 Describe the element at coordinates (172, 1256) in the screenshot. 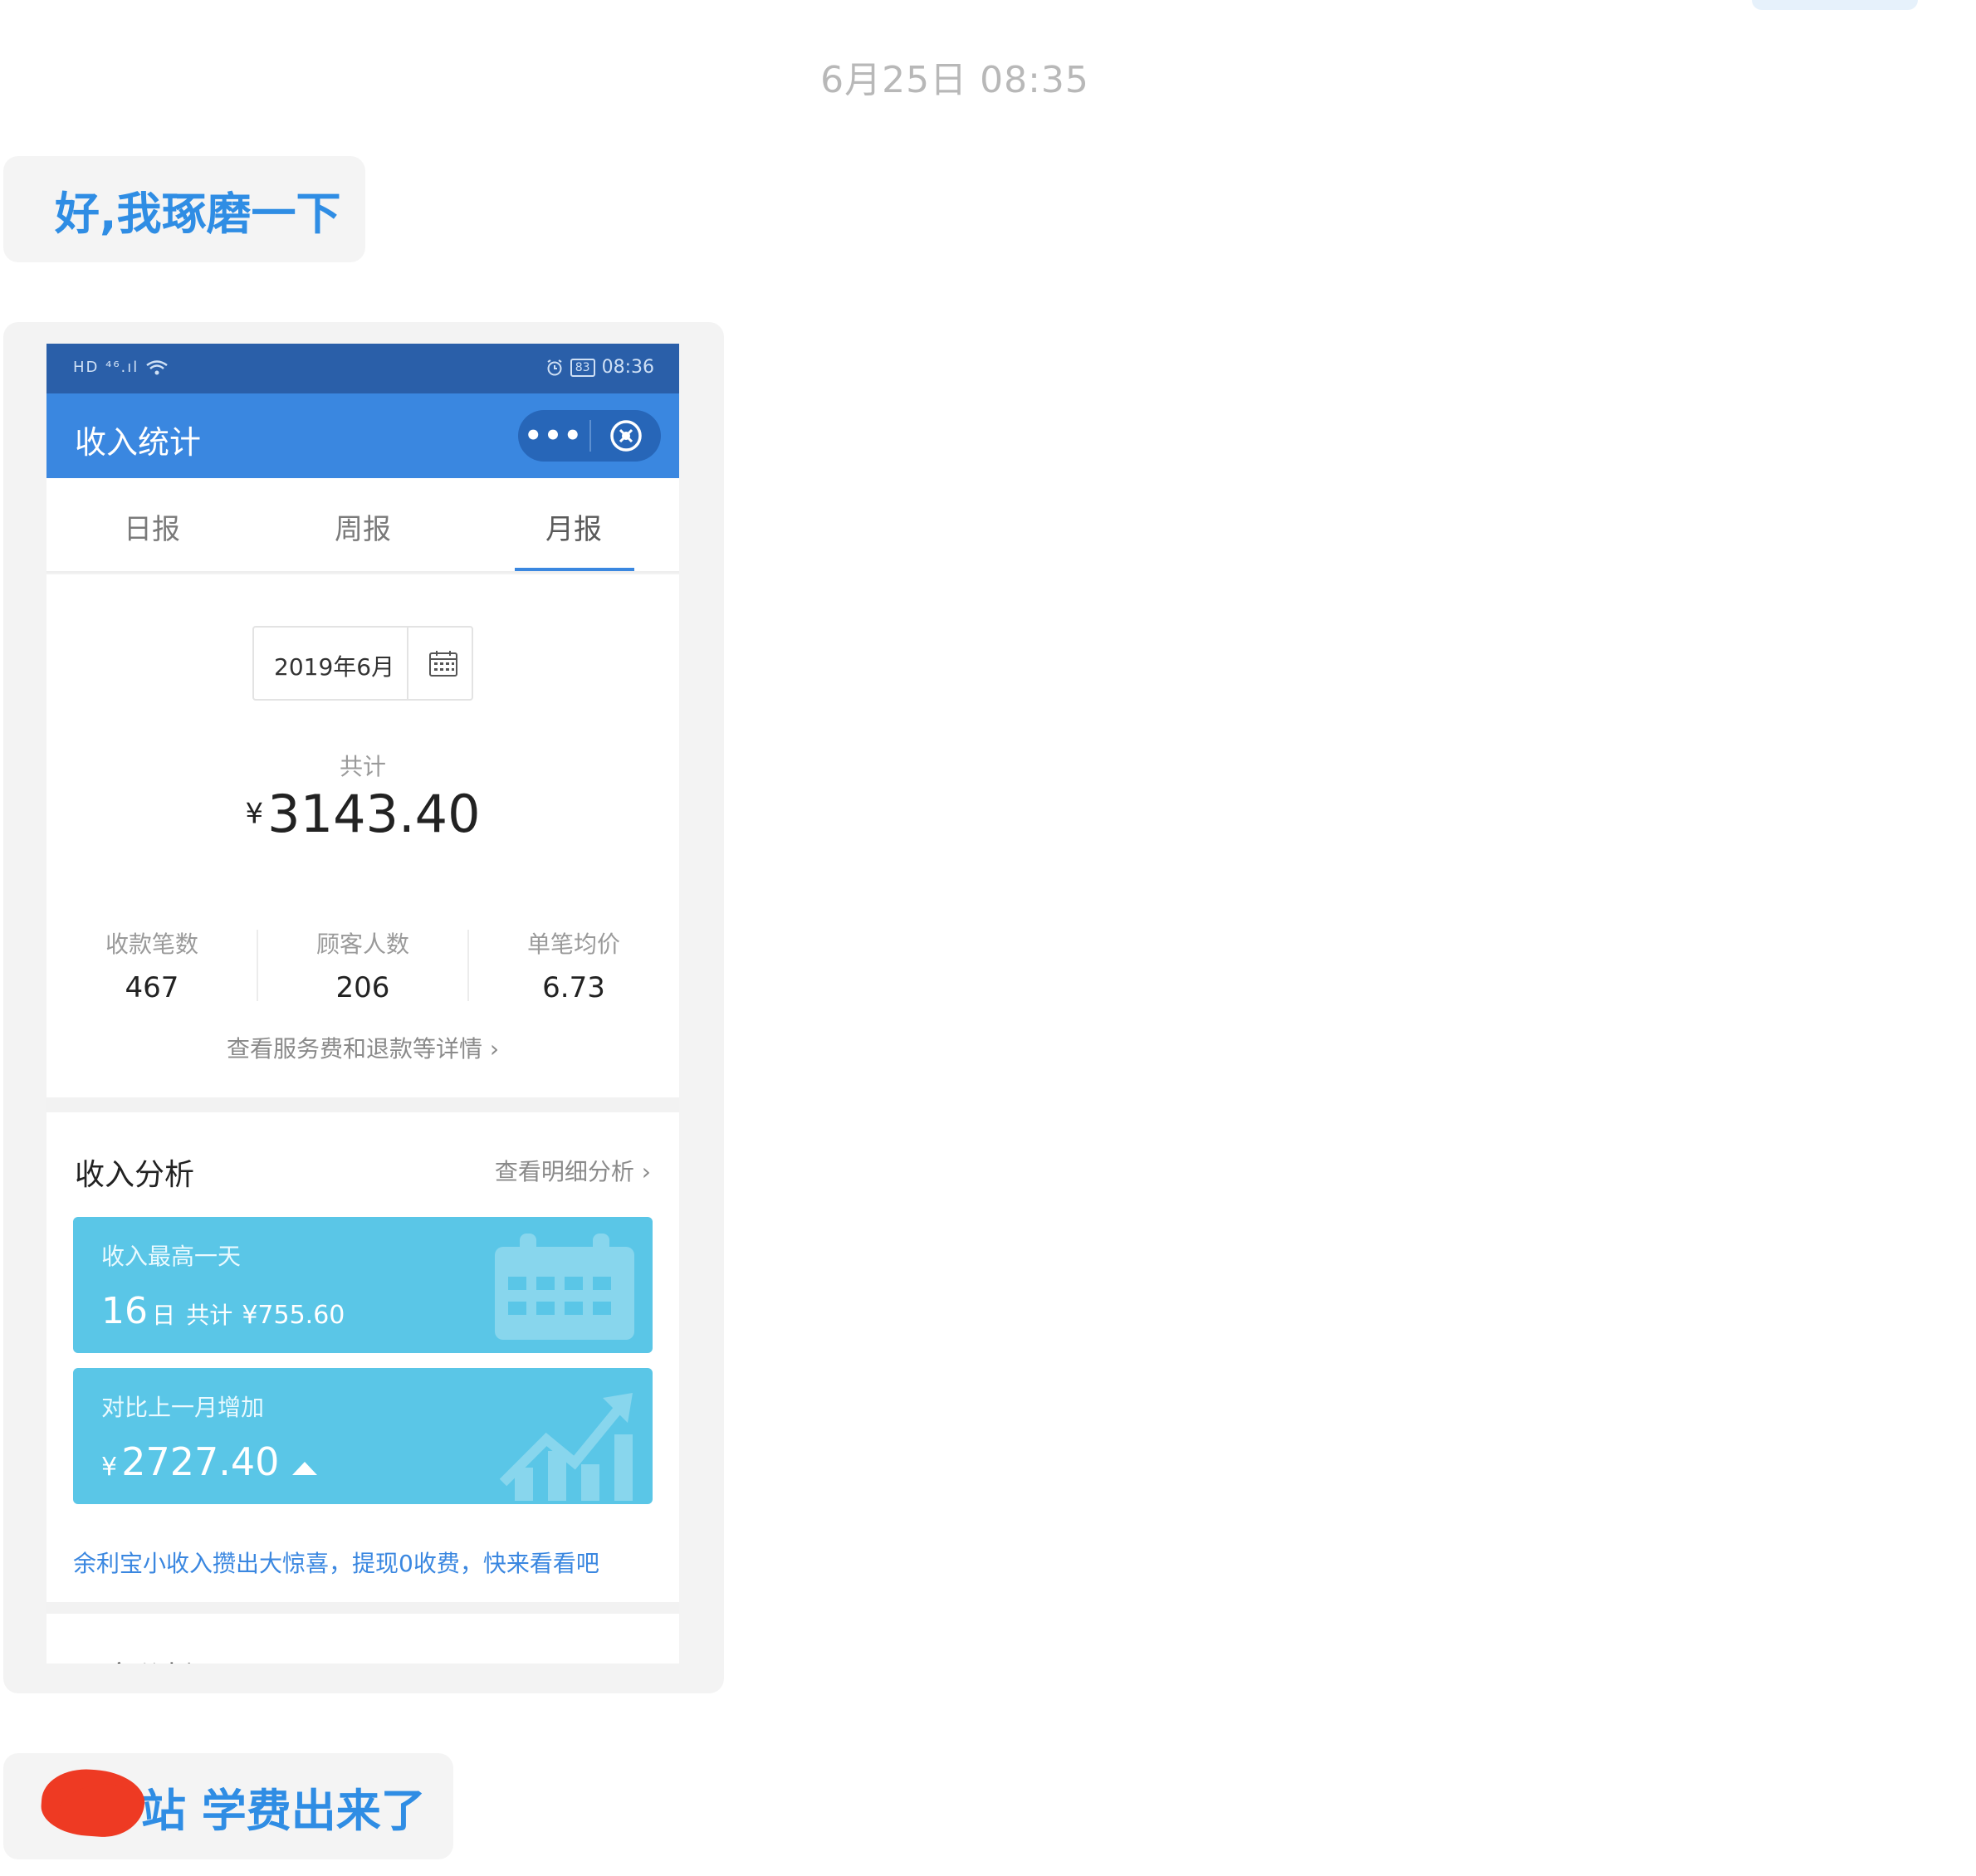

I see `card-label: 收入最高一天` at that location.